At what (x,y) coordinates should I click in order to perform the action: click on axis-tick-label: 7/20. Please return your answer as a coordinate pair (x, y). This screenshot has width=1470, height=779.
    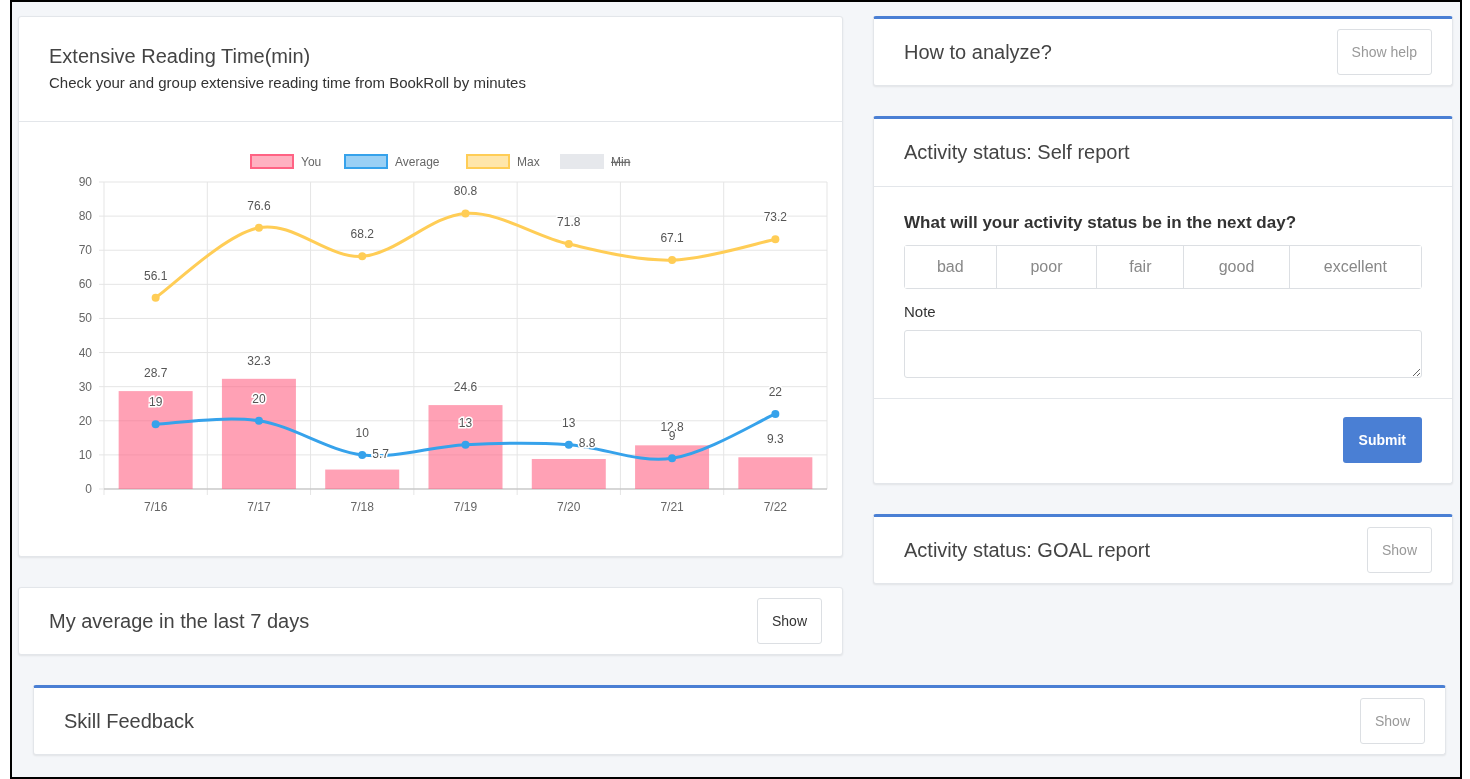
    Looking at the image, I should click on (569, 507).